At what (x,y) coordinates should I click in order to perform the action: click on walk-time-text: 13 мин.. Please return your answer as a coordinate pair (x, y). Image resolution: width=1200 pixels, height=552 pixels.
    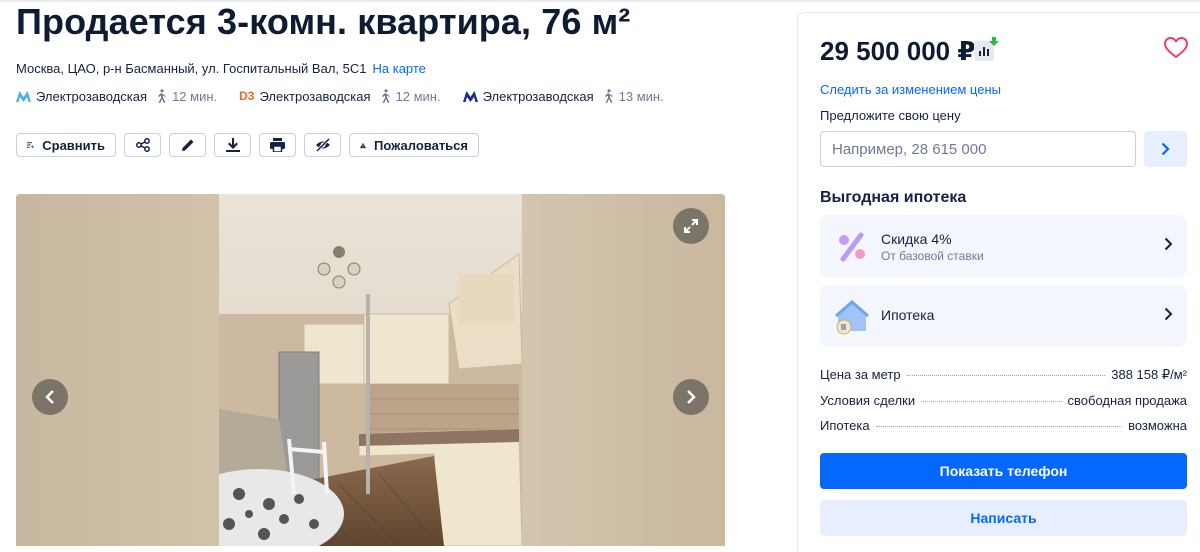
    Looking at the image, I should click on (641, 96).